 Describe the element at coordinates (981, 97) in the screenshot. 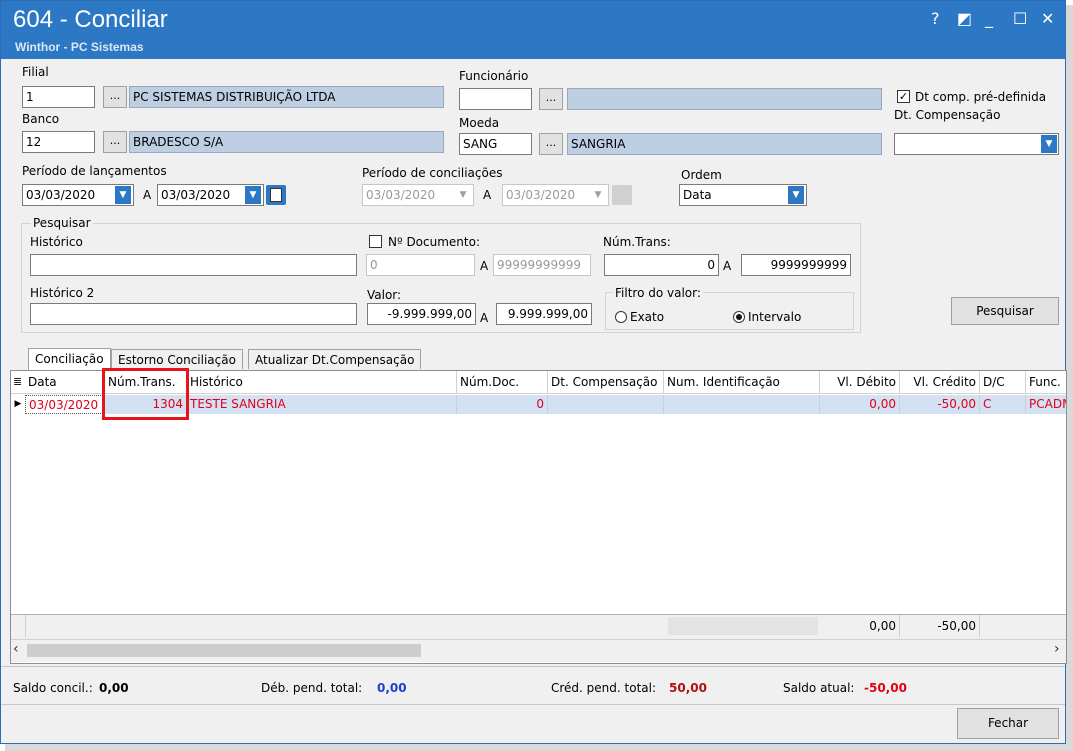

I see `dt-comp-checkbox-label: Dt comp. pré-definida` at that location.